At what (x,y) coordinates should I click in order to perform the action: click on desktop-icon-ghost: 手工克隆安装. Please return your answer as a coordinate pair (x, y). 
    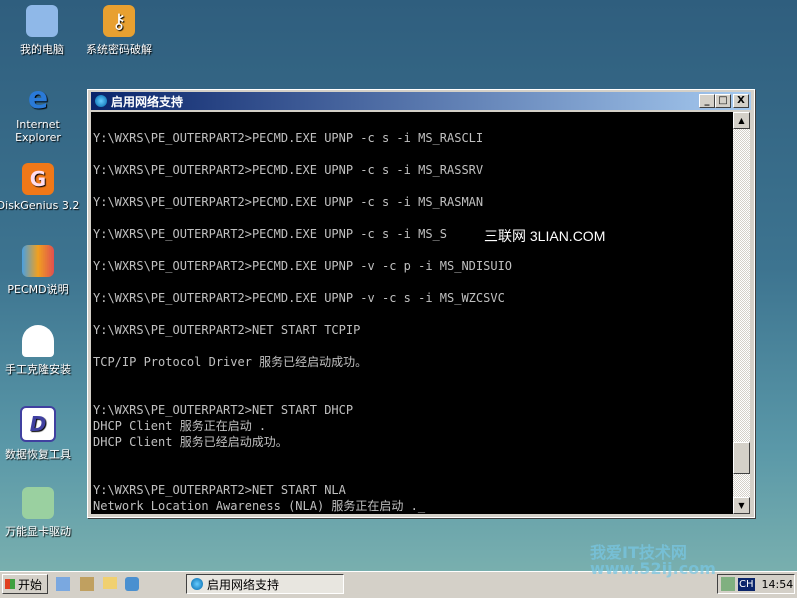
    Looking at the image, I should click on (40, 351).